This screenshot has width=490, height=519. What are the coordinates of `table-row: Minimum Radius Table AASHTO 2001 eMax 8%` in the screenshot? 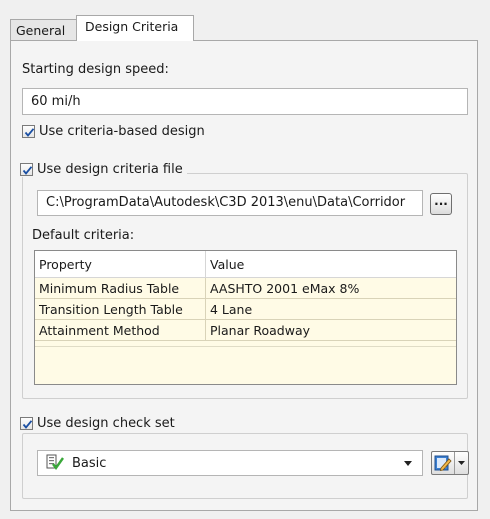 It's located at (245, 288).